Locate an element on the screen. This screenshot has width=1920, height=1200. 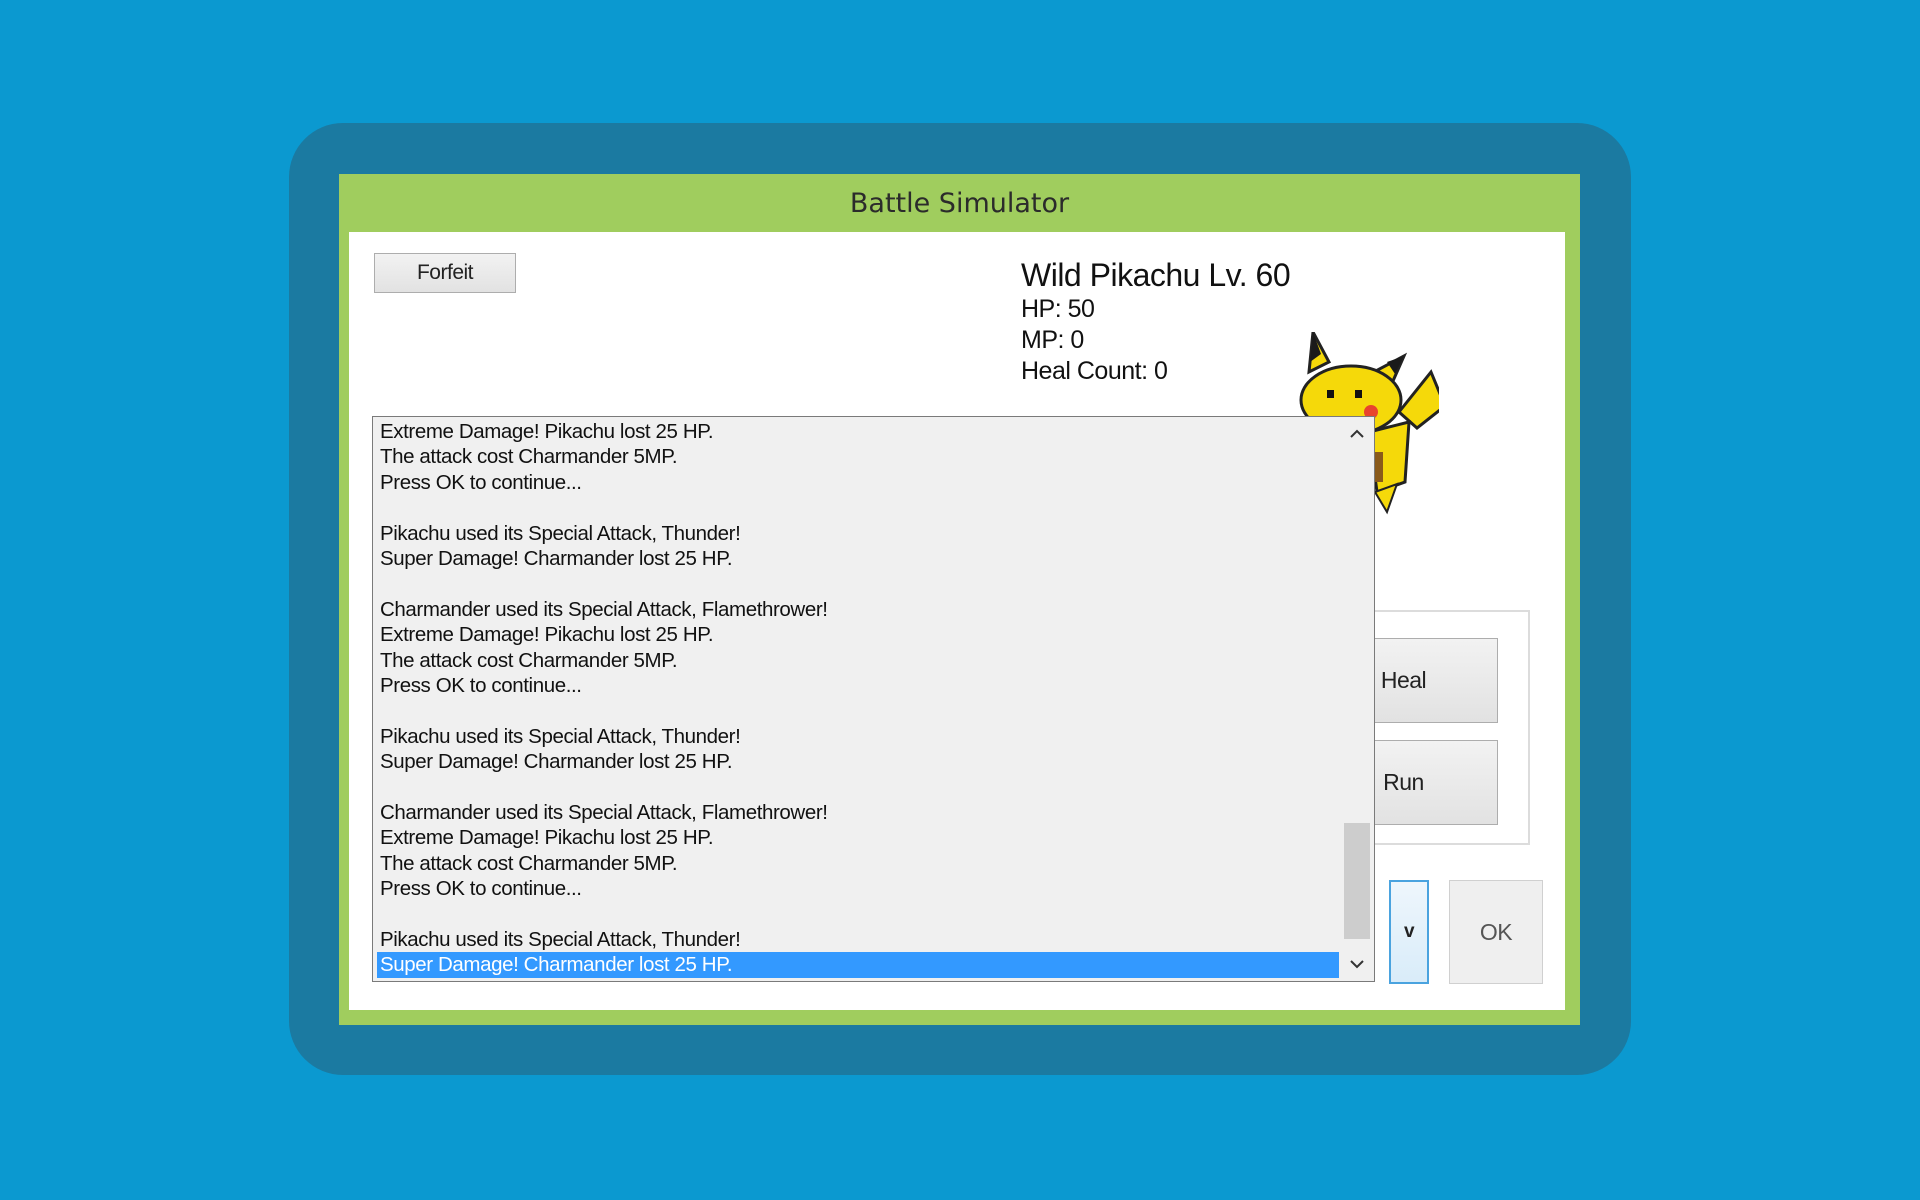
forfeit-button: Forfeit is located at coordinates (445, 273).